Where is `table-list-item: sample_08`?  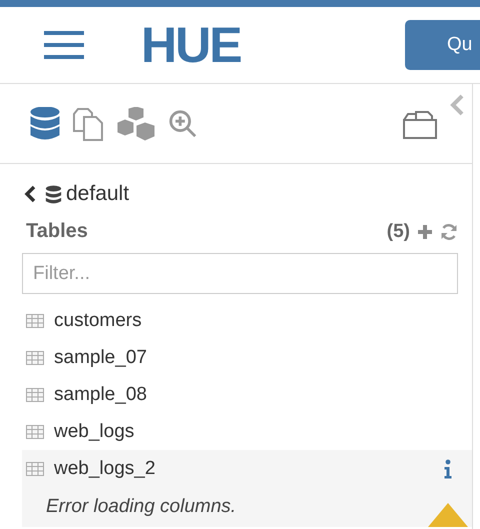
table-list-item: sample_08 is located at coordinates (247, 394).